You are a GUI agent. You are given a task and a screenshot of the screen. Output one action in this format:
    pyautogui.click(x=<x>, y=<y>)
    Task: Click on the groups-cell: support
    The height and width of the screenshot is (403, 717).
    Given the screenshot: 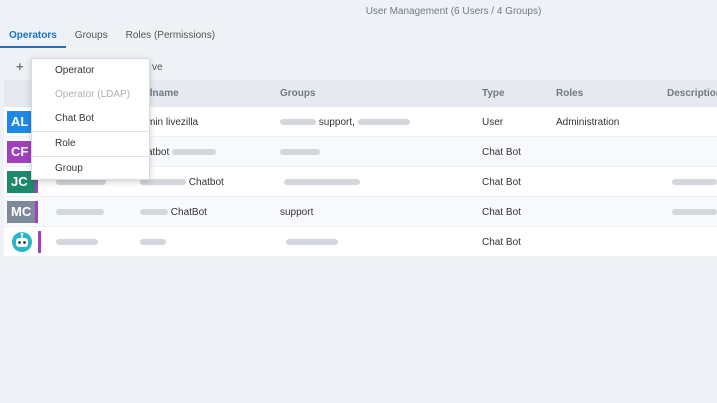 What is the action you would take?
    pyautogui.click(x=297, y=212)
    